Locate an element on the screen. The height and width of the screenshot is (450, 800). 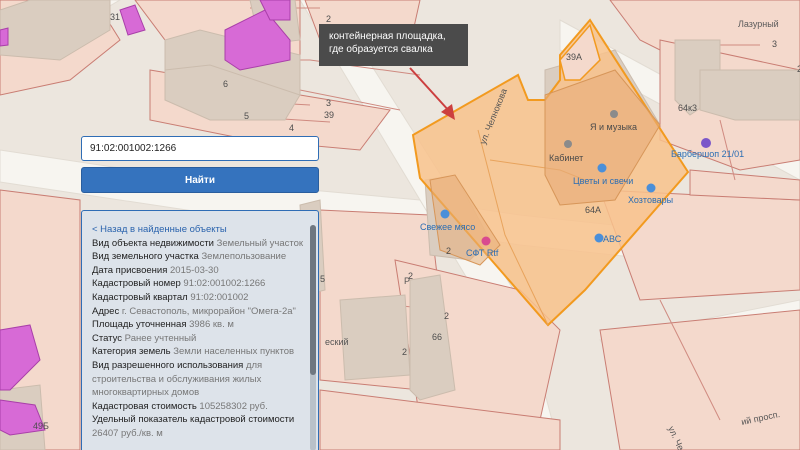
info-row-value: 91:02:001002 is located at coordinates (219, 297).